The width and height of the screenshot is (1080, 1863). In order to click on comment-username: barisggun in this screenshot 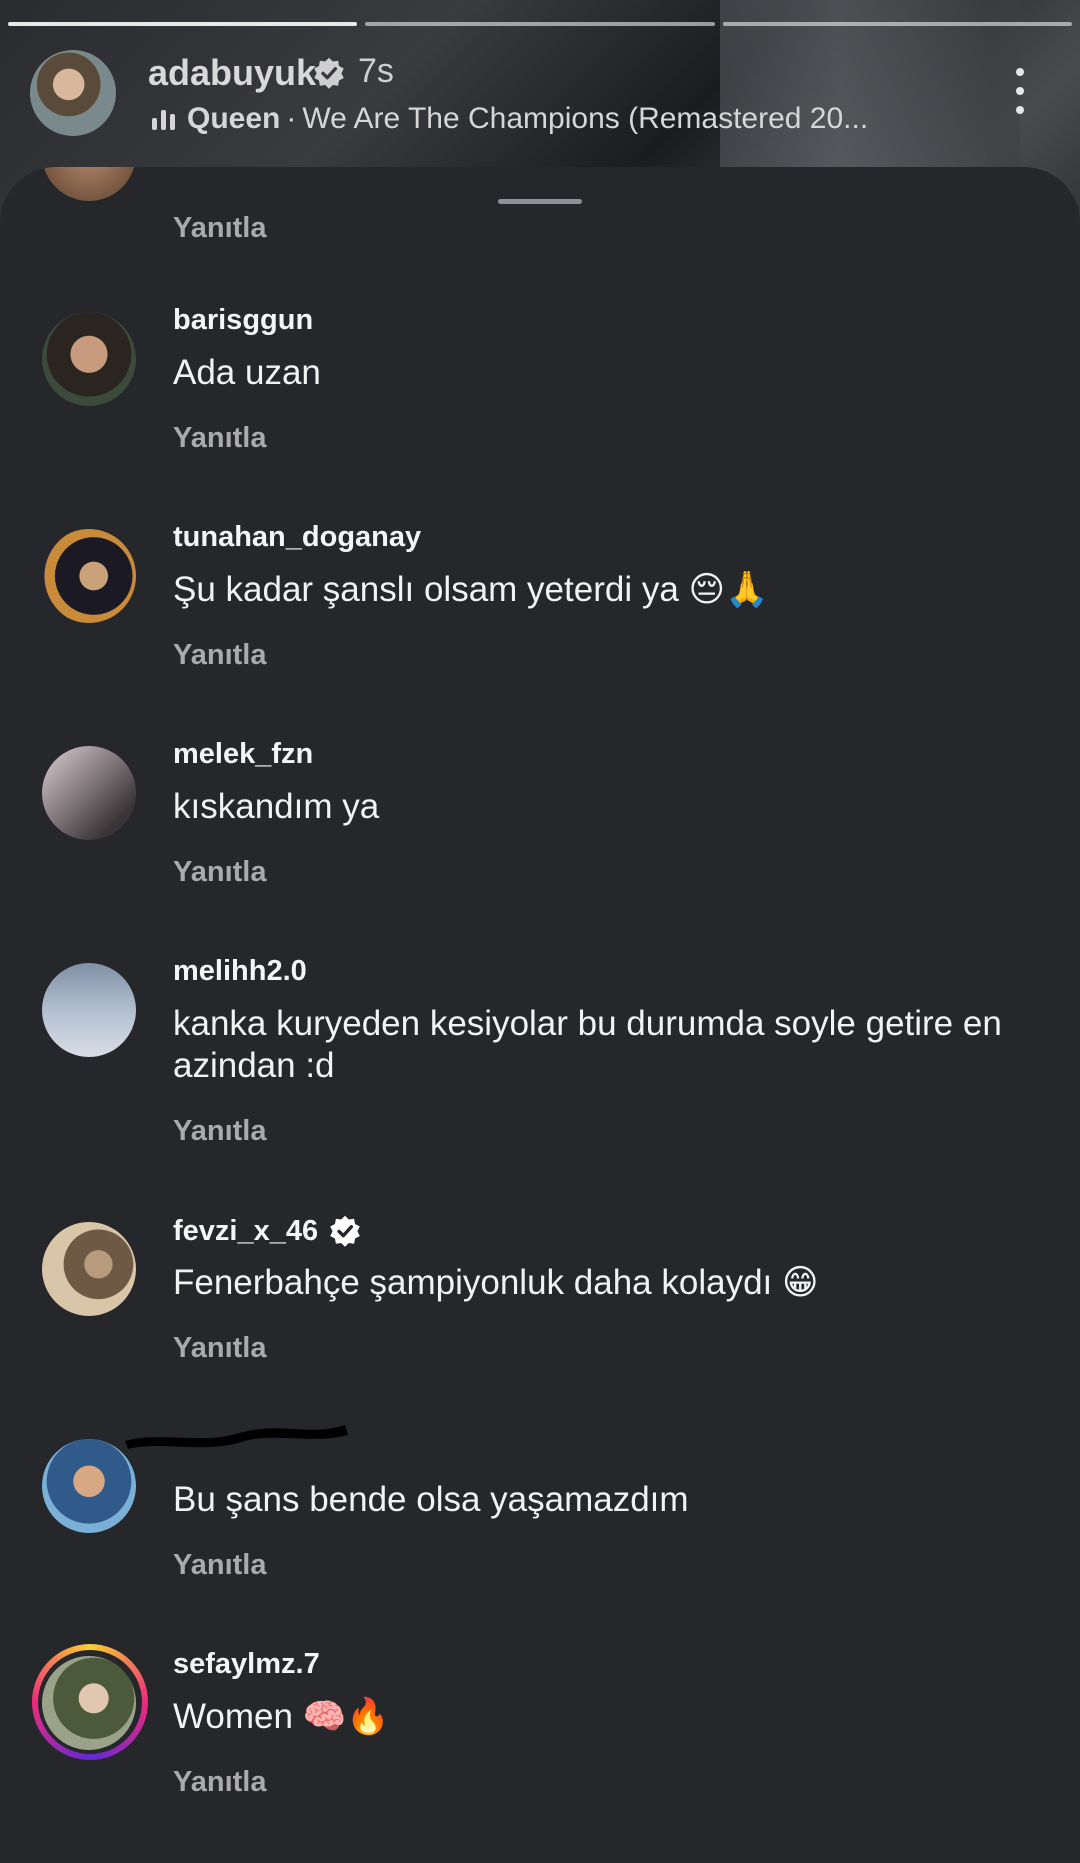, I will do `click(243, 320)`.